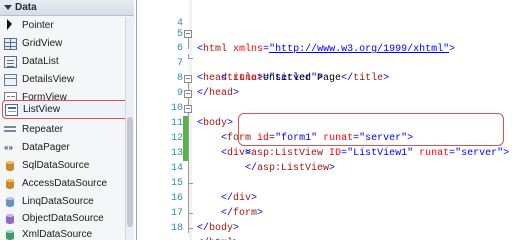 The width and height of the screenshot is (512, 240). What do you see at coordinates (40, 61) in the screenshot?
I see `toolbox-item-label: DataList` at bounding box center [40, 61].